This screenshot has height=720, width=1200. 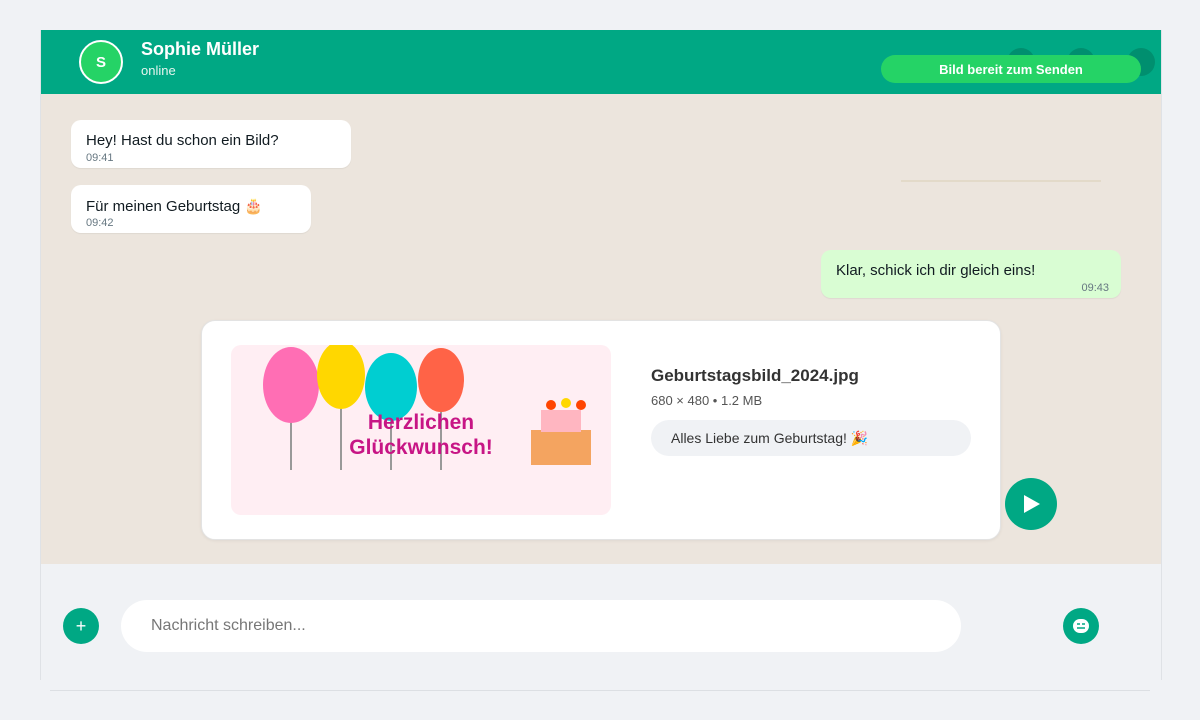 I want to click on emoji-icon, so click(x=1081, y=626).